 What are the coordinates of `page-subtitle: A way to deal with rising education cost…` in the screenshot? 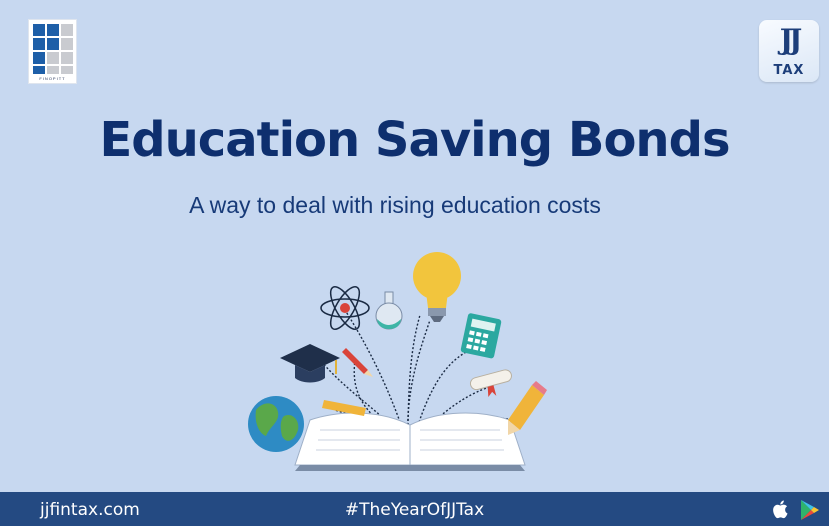 It's located at (395, 205).